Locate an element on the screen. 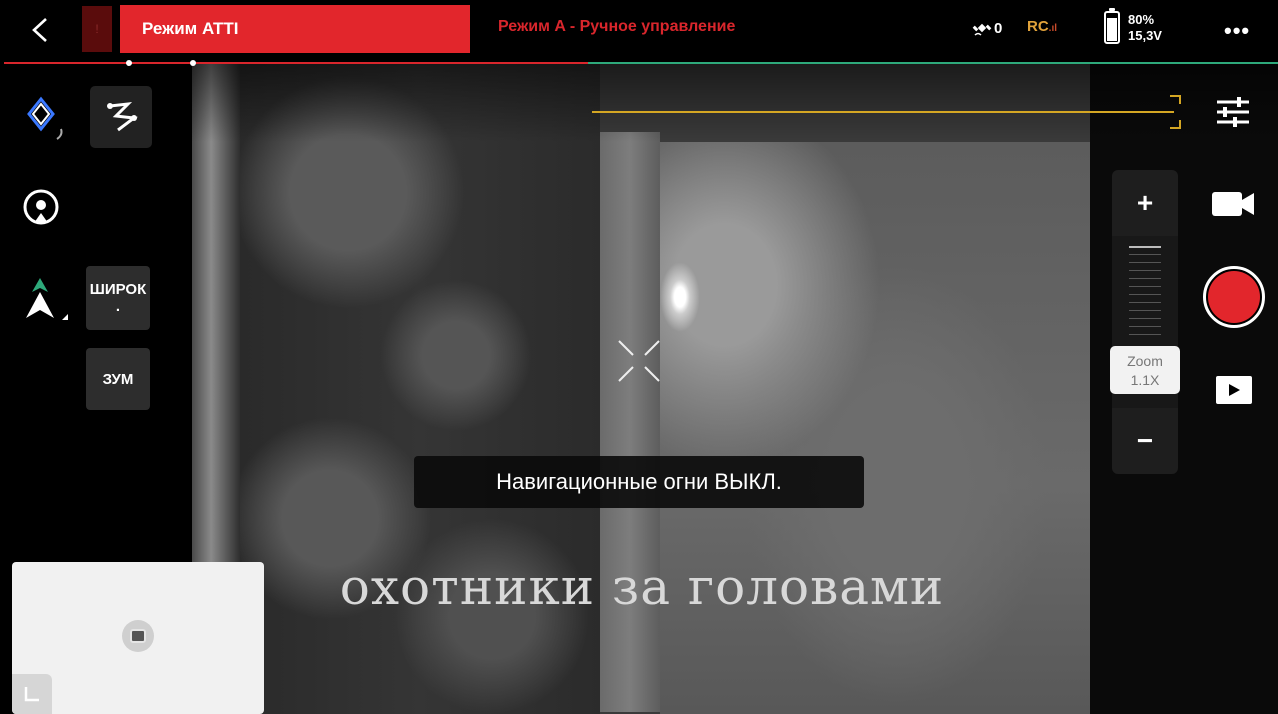 This screenshot has height=714, width=1278. battery-percent: 80% is located at coordinates (1141, 19).